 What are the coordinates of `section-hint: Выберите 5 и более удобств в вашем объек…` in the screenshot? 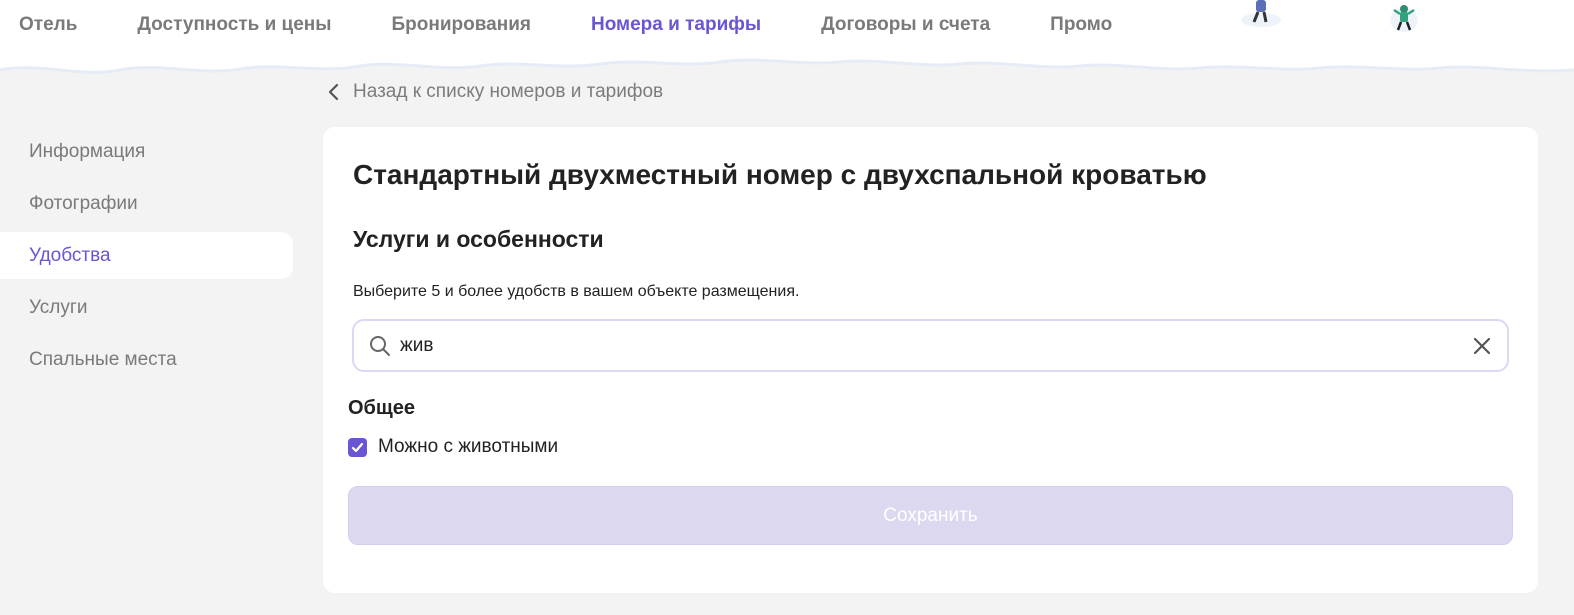 It's located at (576, 291).